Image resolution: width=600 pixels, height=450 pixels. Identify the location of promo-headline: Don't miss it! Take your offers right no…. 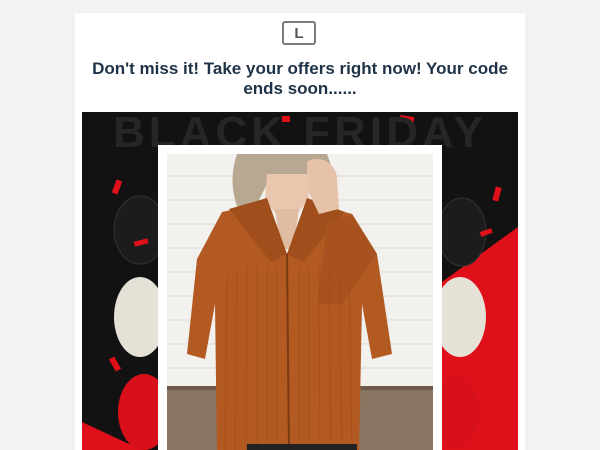
(300, 78).